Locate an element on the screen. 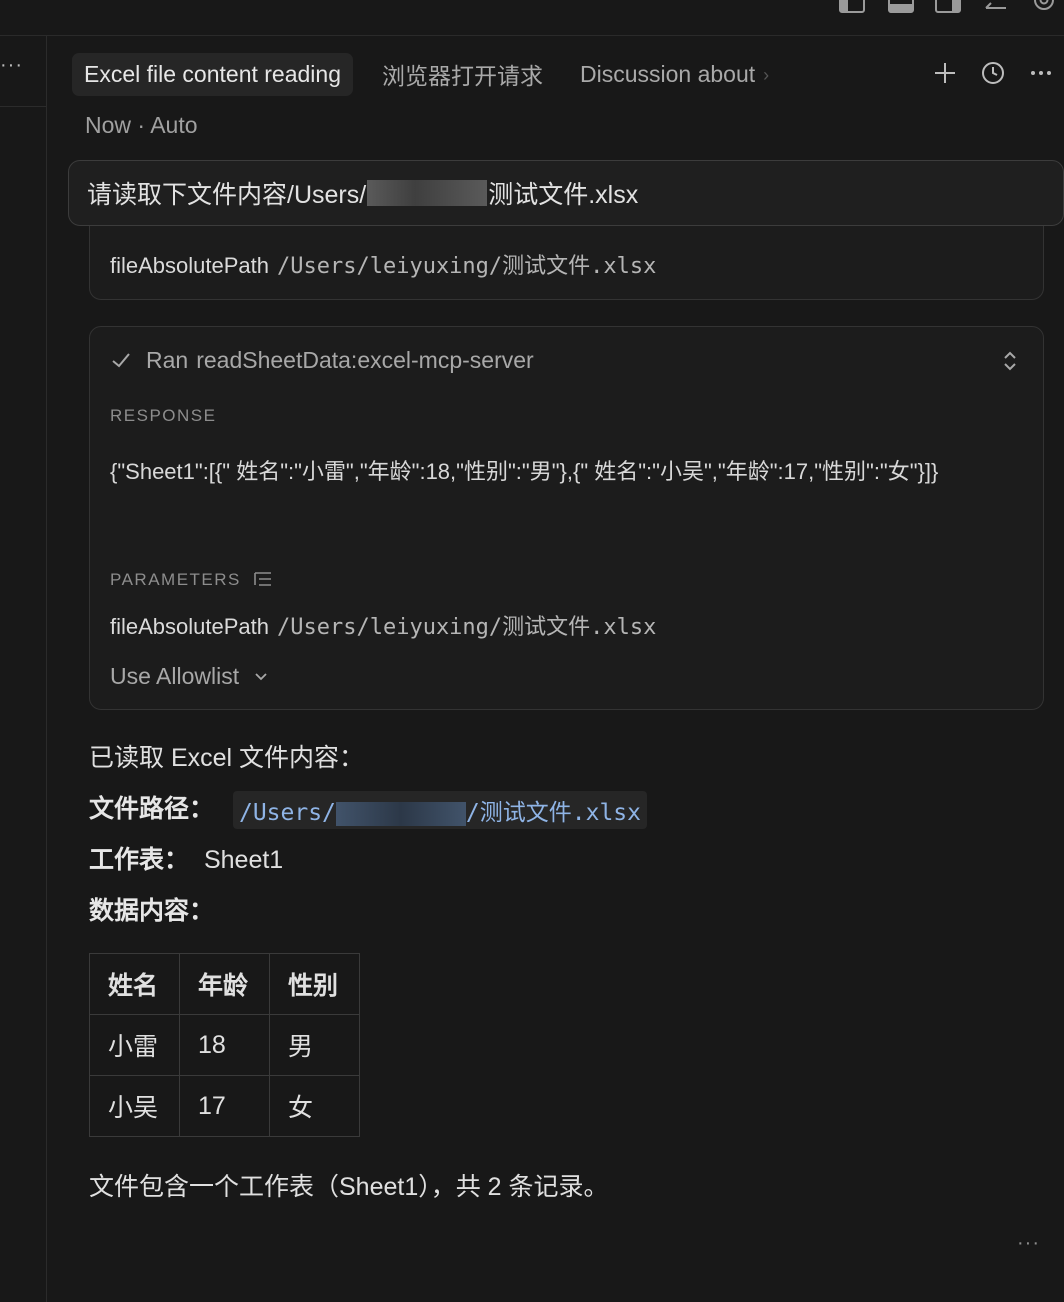  answer-intro: 已读取 Excel 文件内容： is located at coordinates (227, 758).